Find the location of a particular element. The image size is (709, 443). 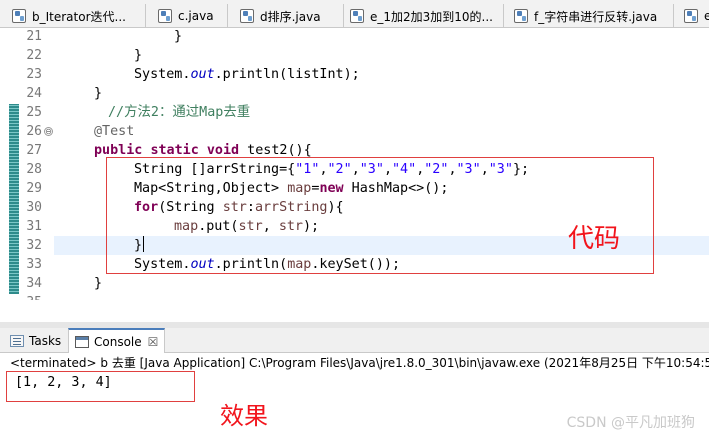

line-number: 22 is located at coordinates (34, 55).